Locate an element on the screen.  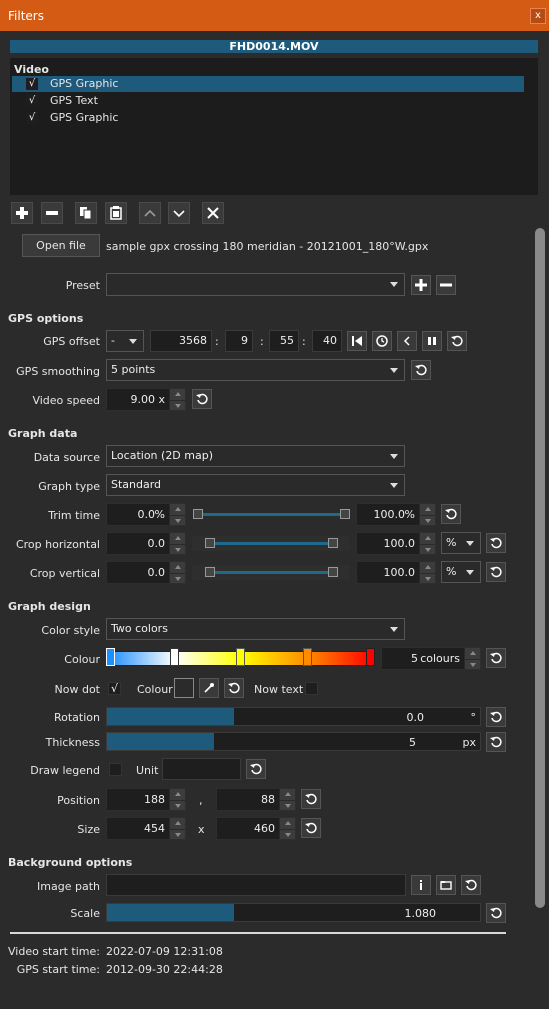
reset-scale-button is located at coordinates (496, 913).